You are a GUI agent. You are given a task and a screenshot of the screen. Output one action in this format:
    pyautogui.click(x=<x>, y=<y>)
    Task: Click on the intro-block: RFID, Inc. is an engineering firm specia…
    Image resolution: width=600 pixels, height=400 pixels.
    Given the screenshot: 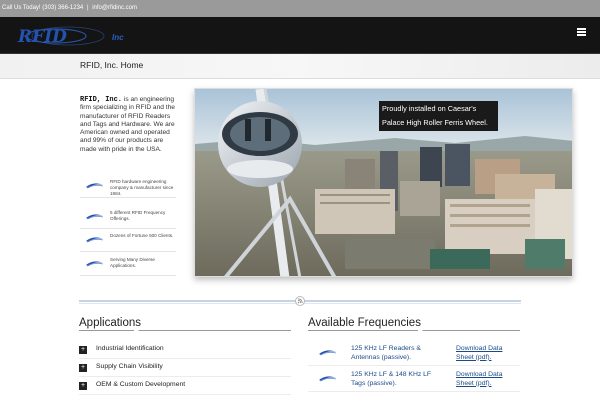 What is the action you would take?
    pyautogui.click(x=128, y=125)
    